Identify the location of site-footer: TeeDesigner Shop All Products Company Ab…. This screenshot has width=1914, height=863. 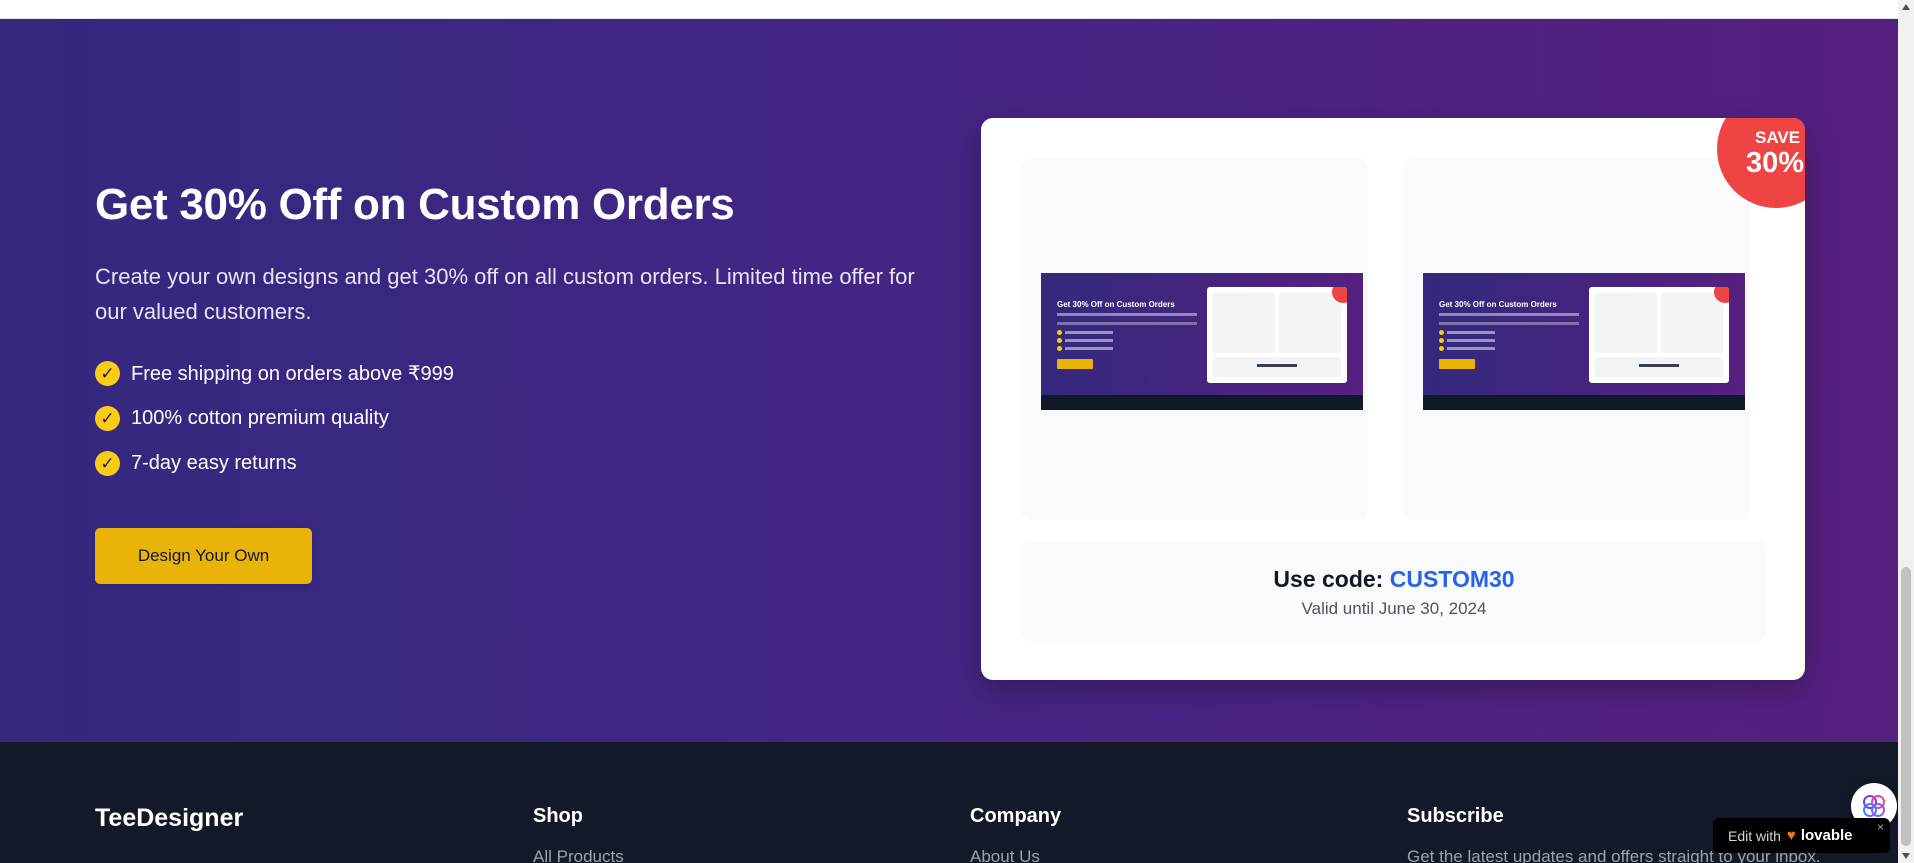
(949, 802).